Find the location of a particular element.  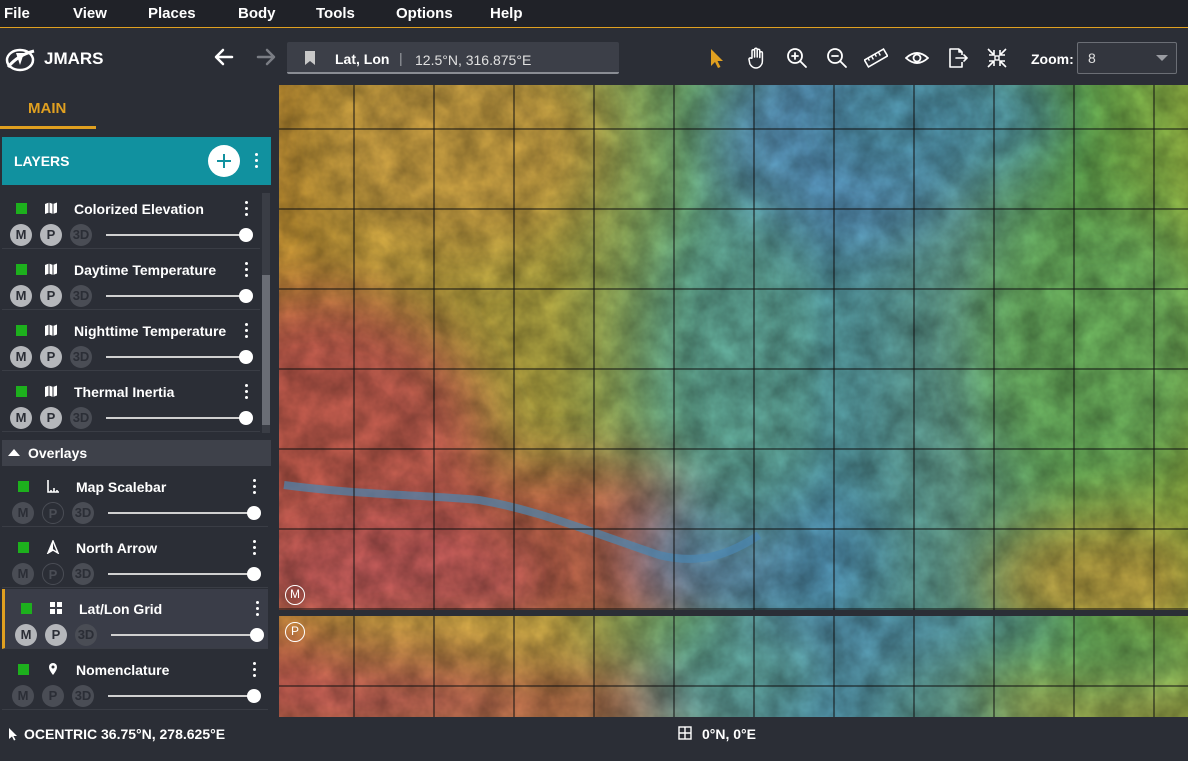

zoom-select: 8 is located at coordinates (1127, 58).